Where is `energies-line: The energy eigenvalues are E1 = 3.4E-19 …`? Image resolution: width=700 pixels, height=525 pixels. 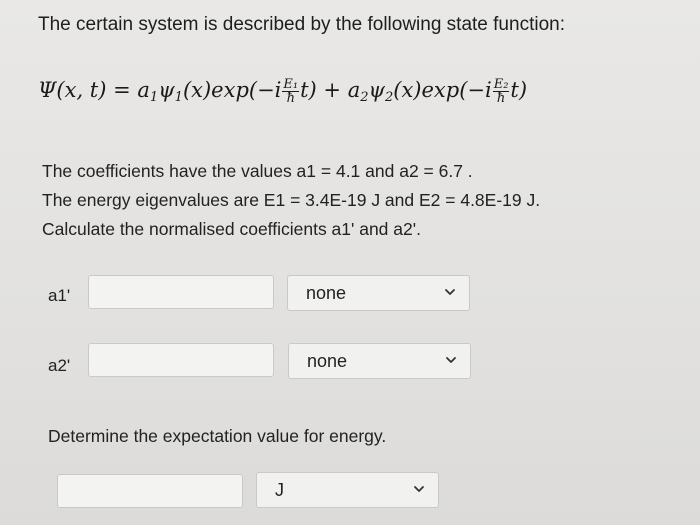 energies-line: The energy eigenvalues are E1 = 3.4E-19 … is located at coordinates (291, 200).